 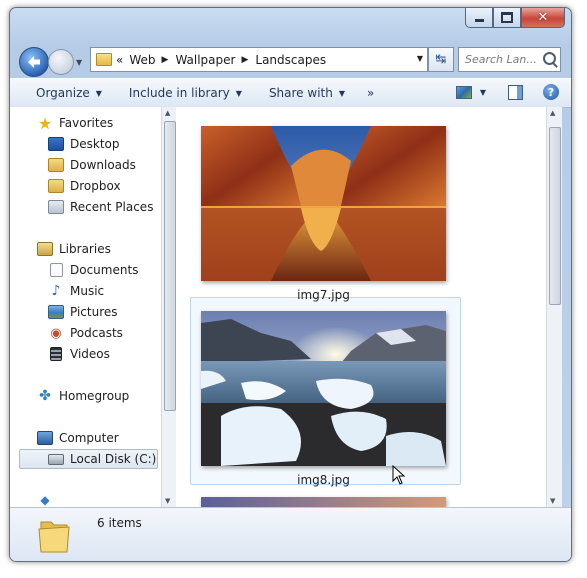 I want to click on refresh-button: ↹, so click(x=441, y=59).